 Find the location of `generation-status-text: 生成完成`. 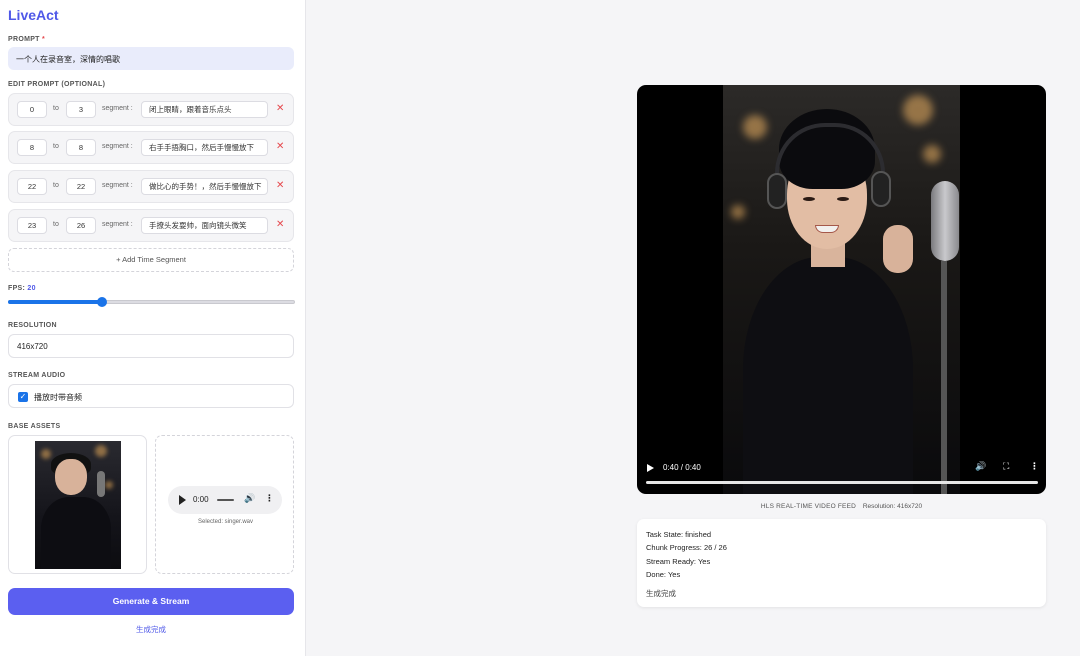

generation-status-text: 生成完成 is located at coordinates (151, 629).